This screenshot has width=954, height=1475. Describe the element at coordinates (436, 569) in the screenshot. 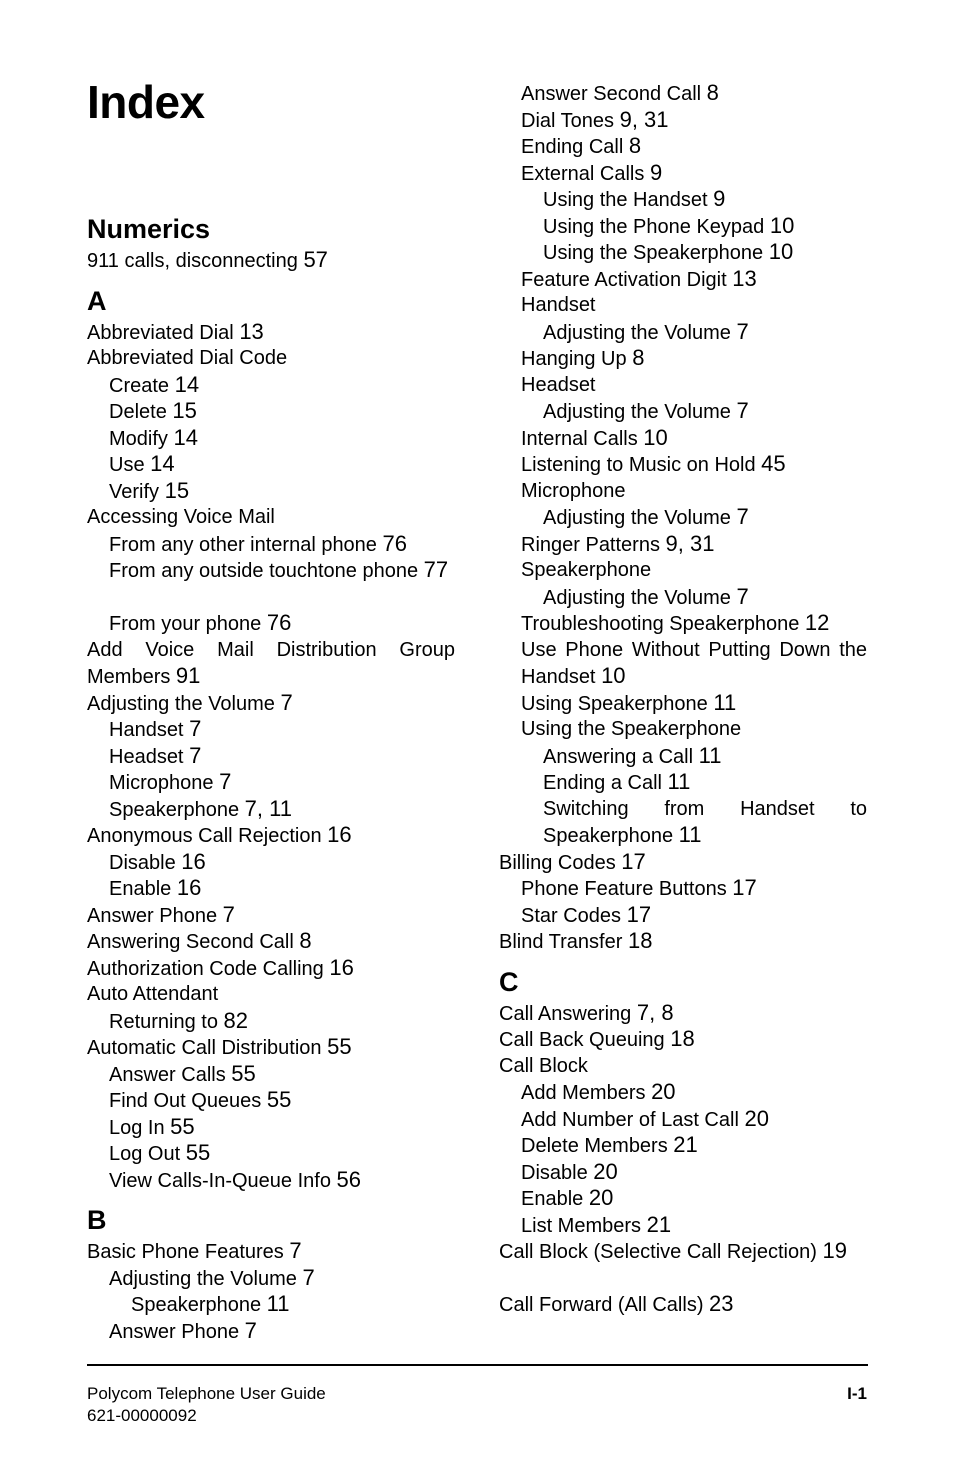

I see `page-reference: 77` at that location.